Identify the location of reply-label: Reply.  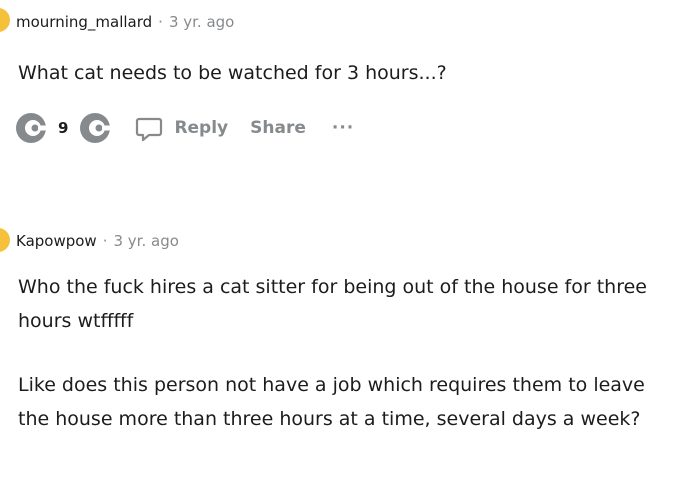
(201, 128).